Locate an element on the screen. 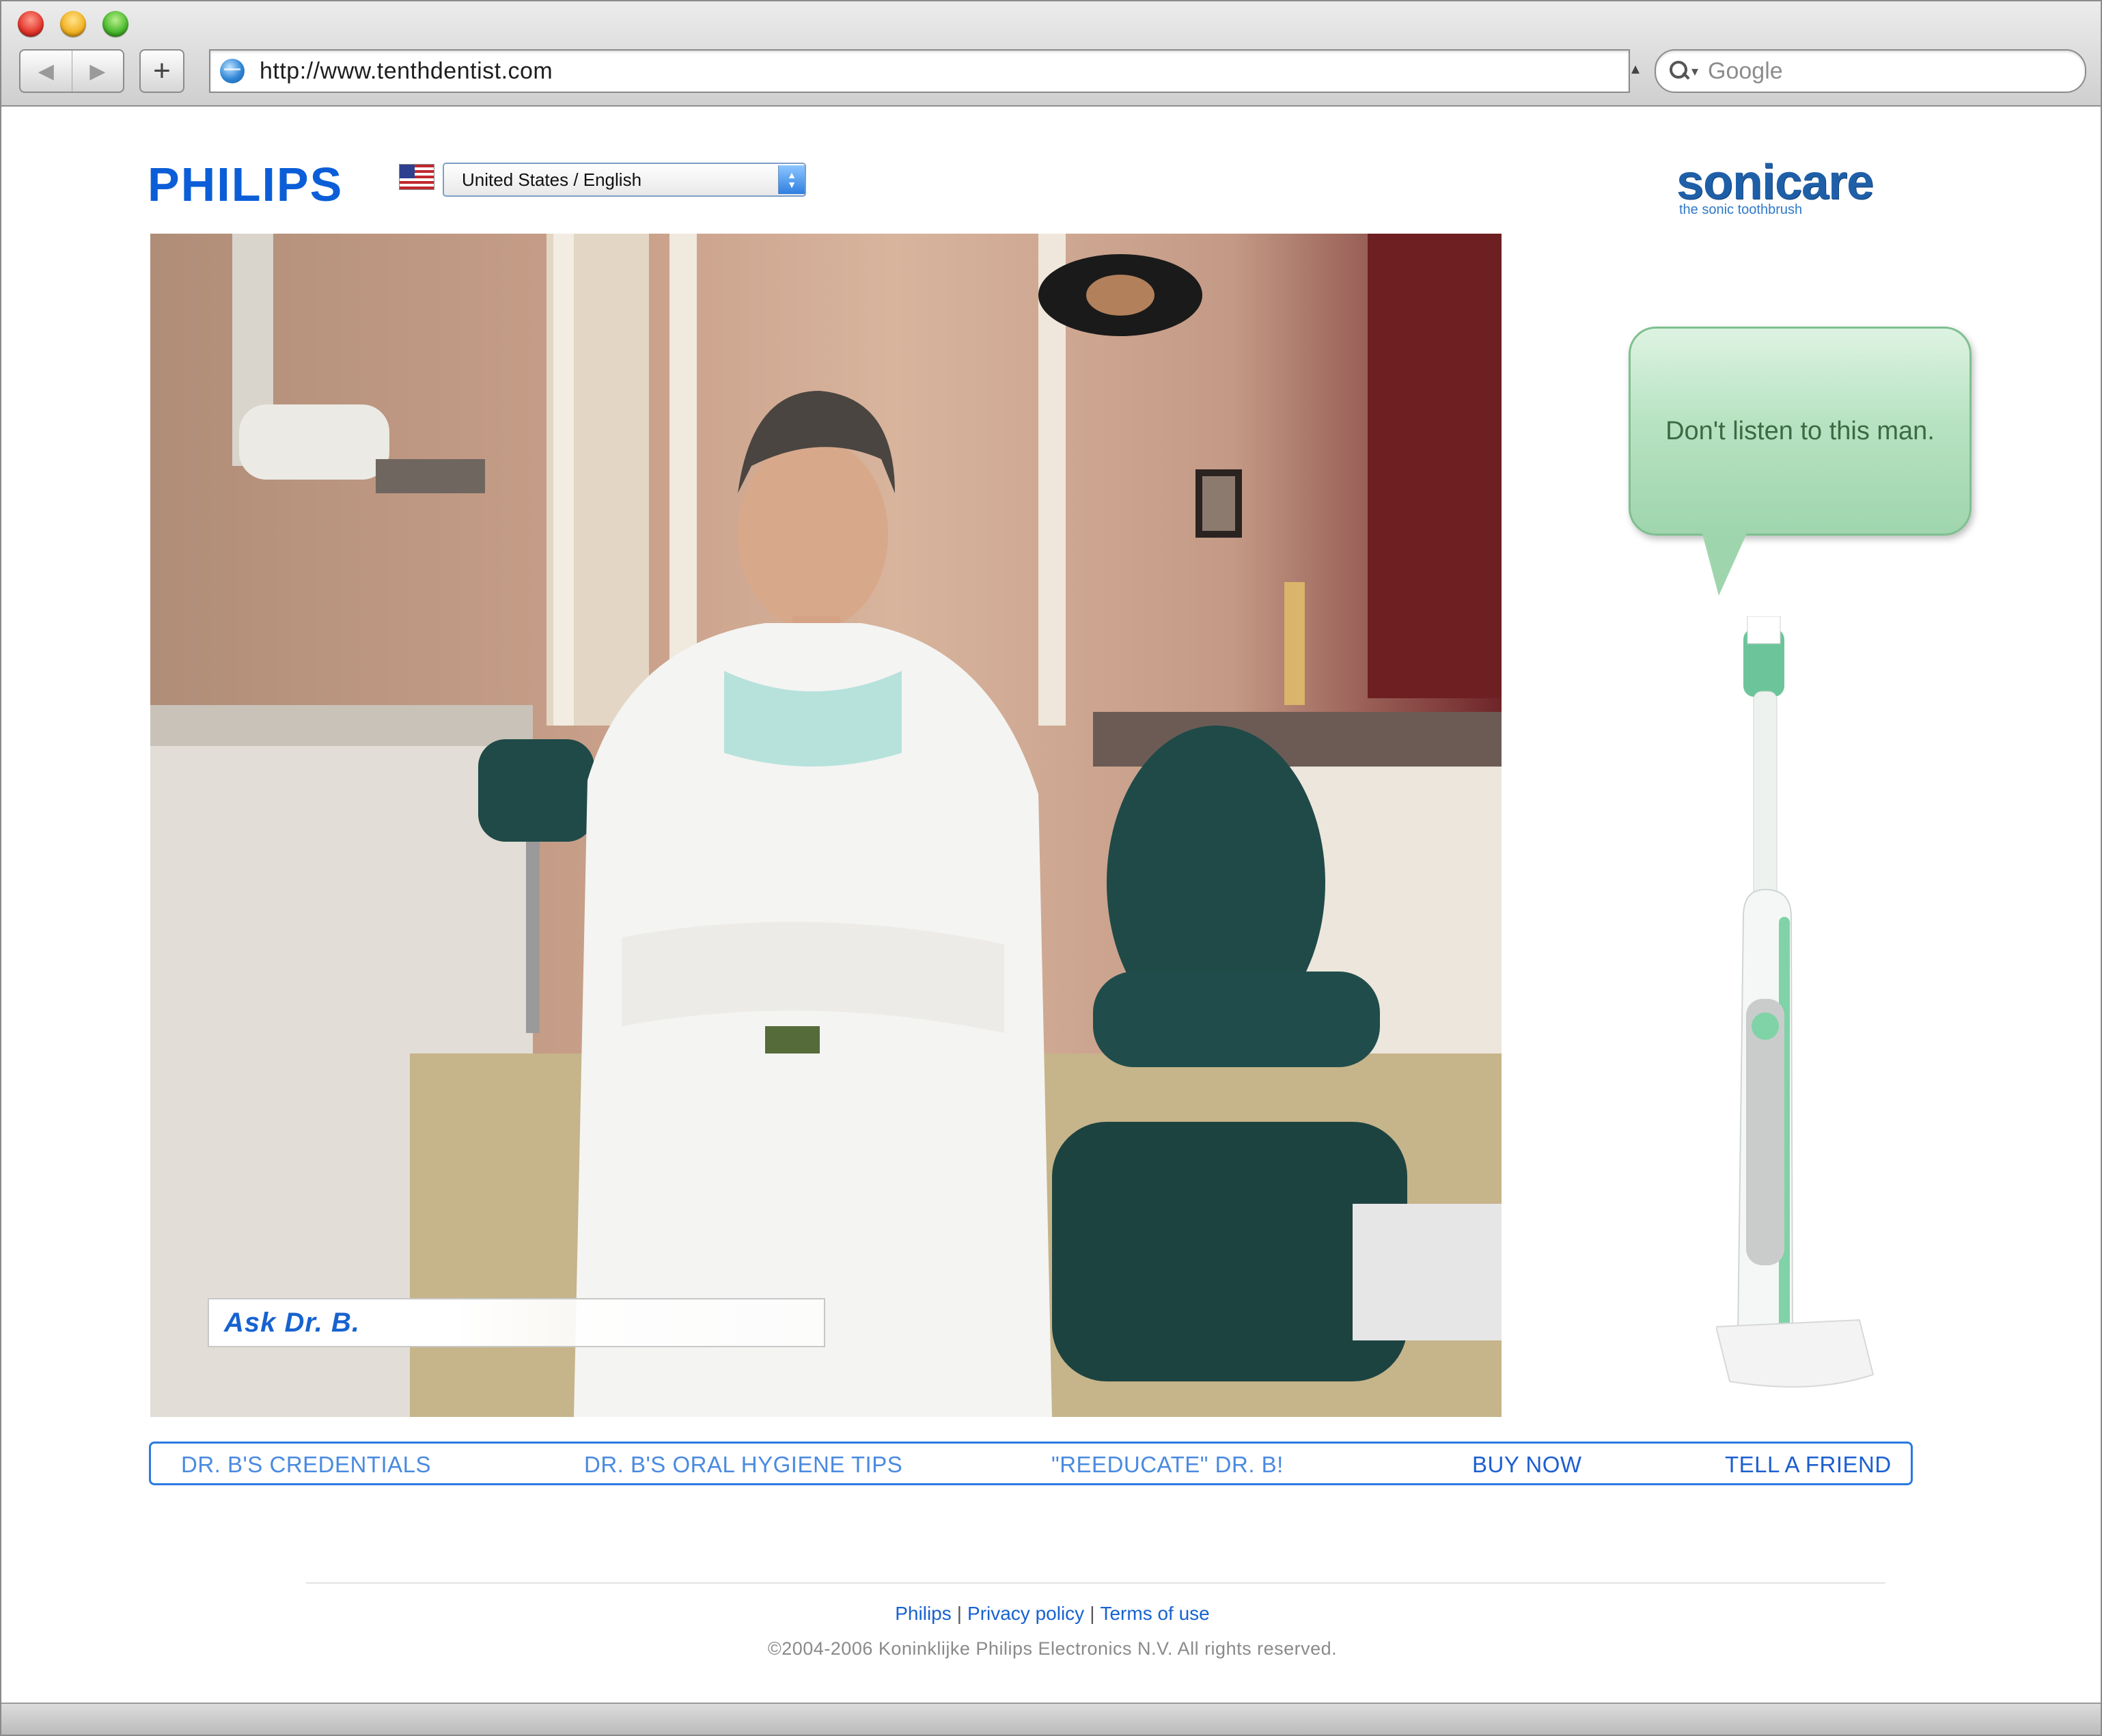  country-language-select: United States / English ▲ ▼ is located at coordinates (624, 180).